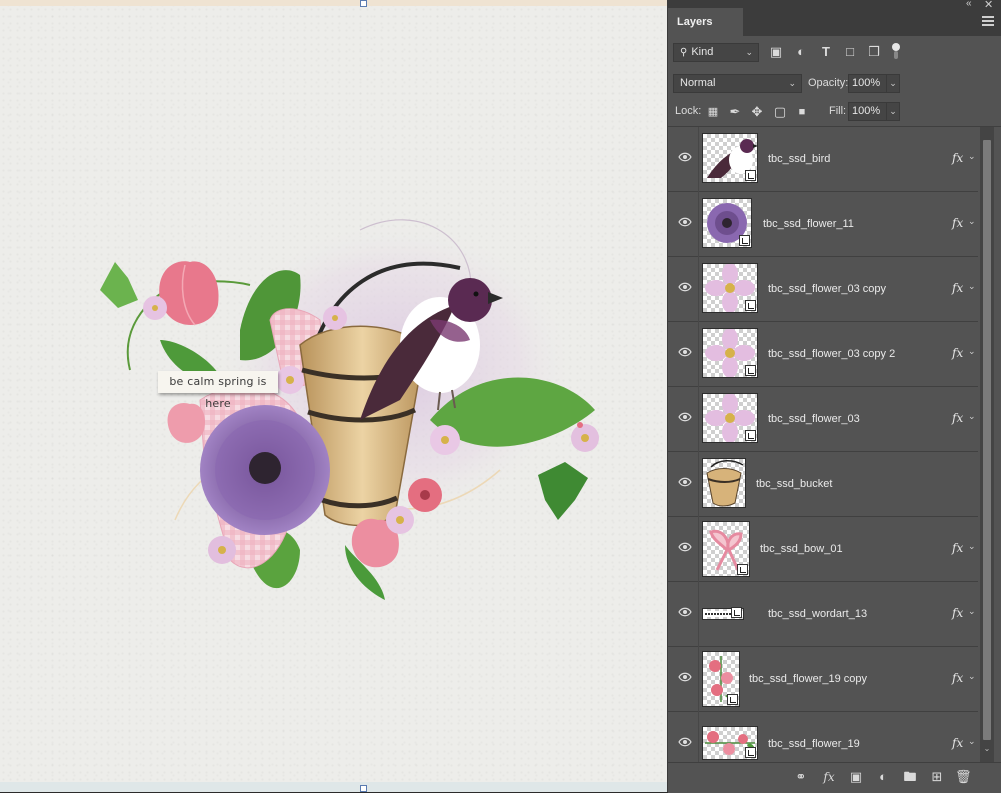 The image size is (1001, 793). I want to click on layers-scrollbar-thumb, so click(987, 440).